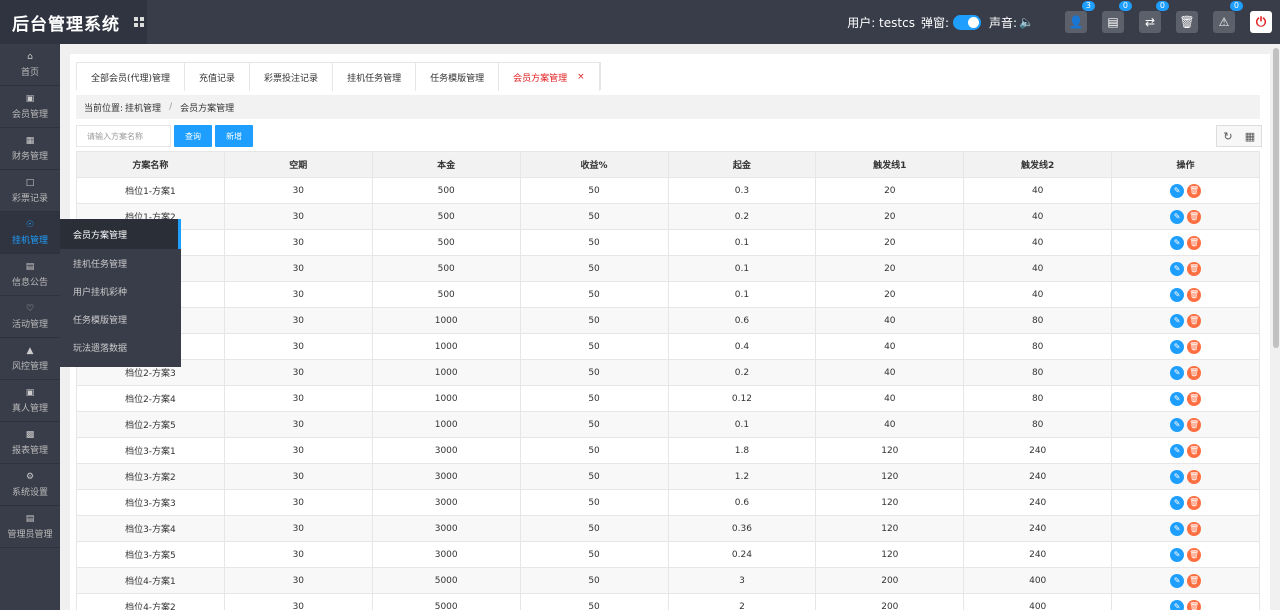 The width and height of the screenshot is (1280, 610). Describe the element at coordinates (458, 77) in the screenshot. I see `tab-task-templates: 任务模版管理` at that location.